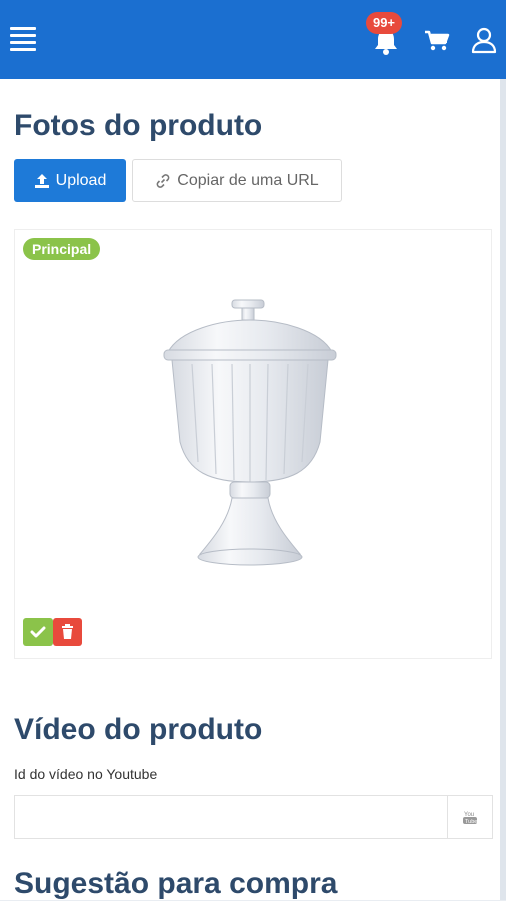  Describe the element at coordinates (230, 817) in the screenshot. I see `youtube-id-input` at that location.